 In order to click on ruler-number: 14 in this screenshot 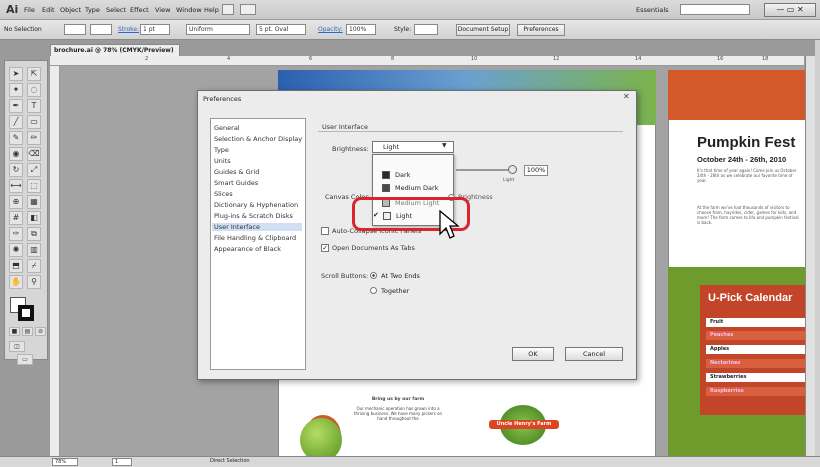, I will do `click(638, 59)`.